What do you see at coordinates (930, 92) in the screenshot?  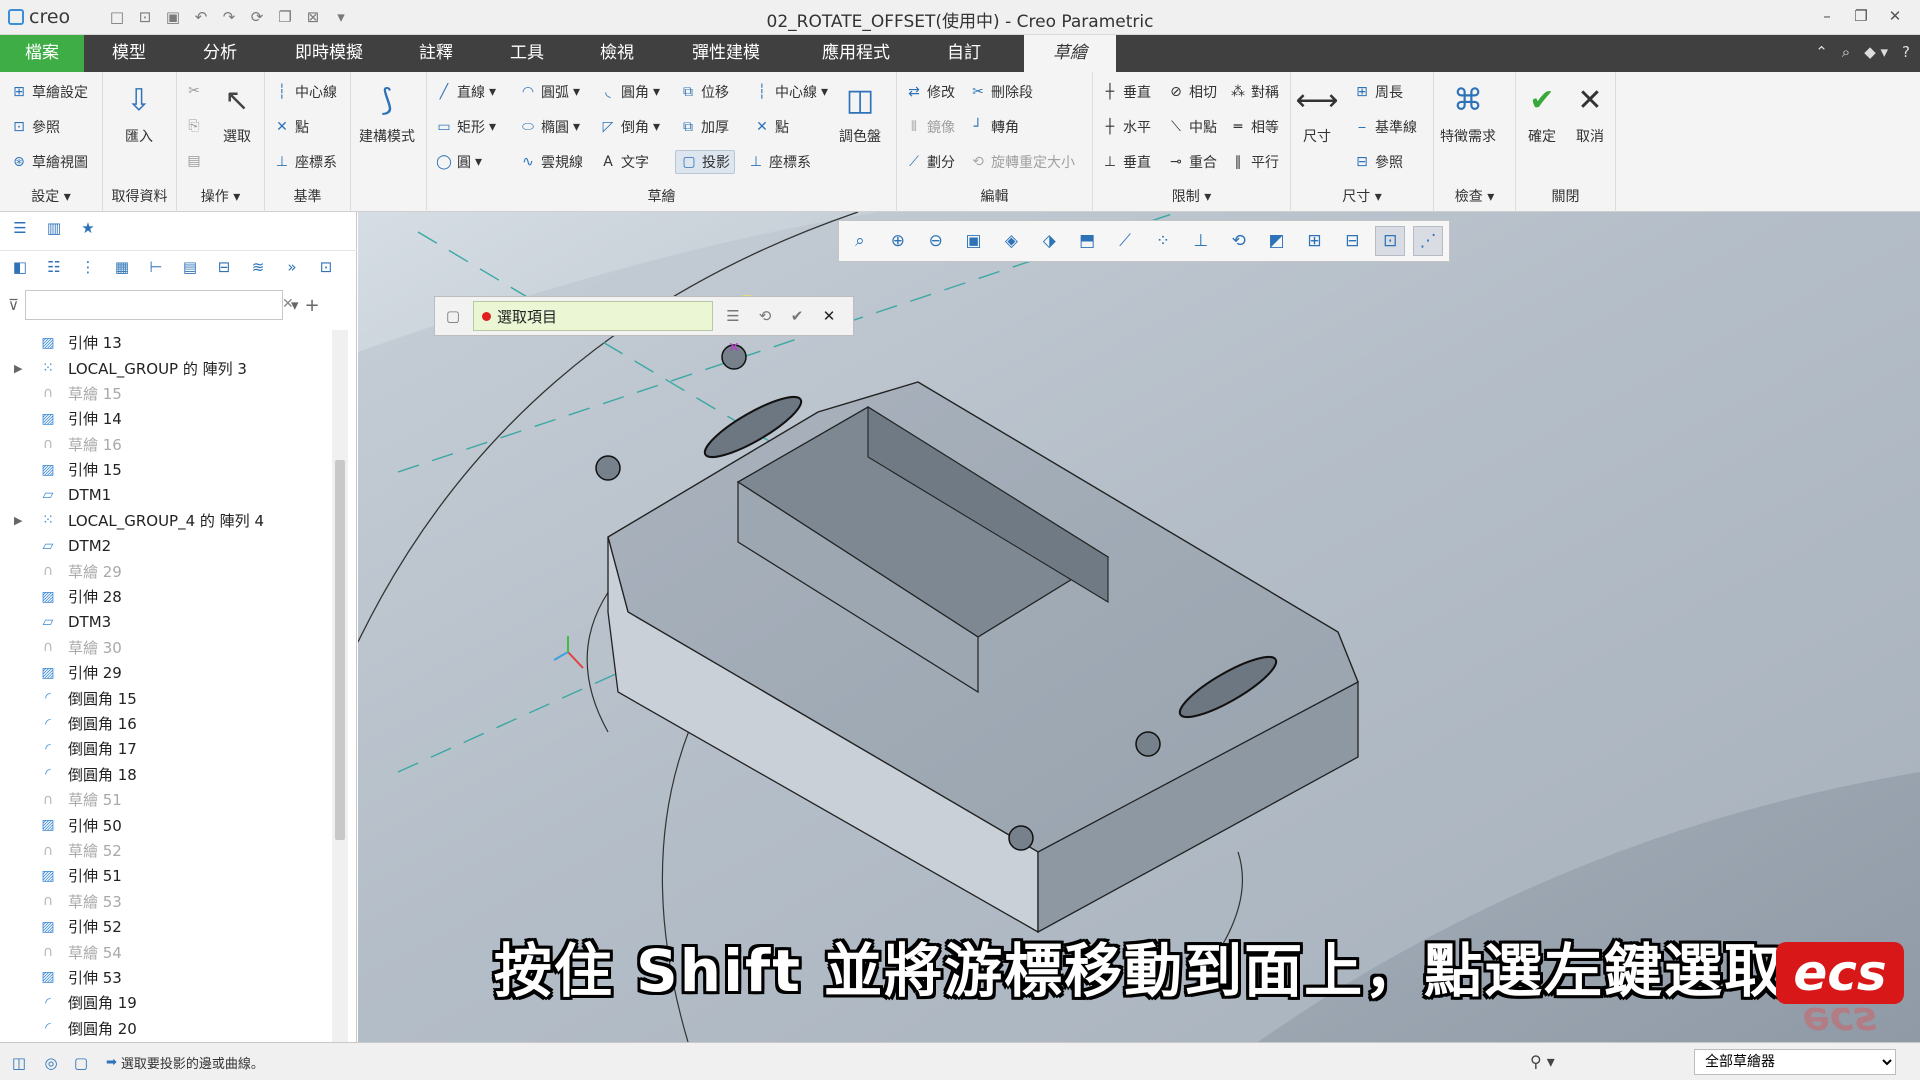 I see `modify-button: ⇄ 修改` at bounding box center [930, 92].